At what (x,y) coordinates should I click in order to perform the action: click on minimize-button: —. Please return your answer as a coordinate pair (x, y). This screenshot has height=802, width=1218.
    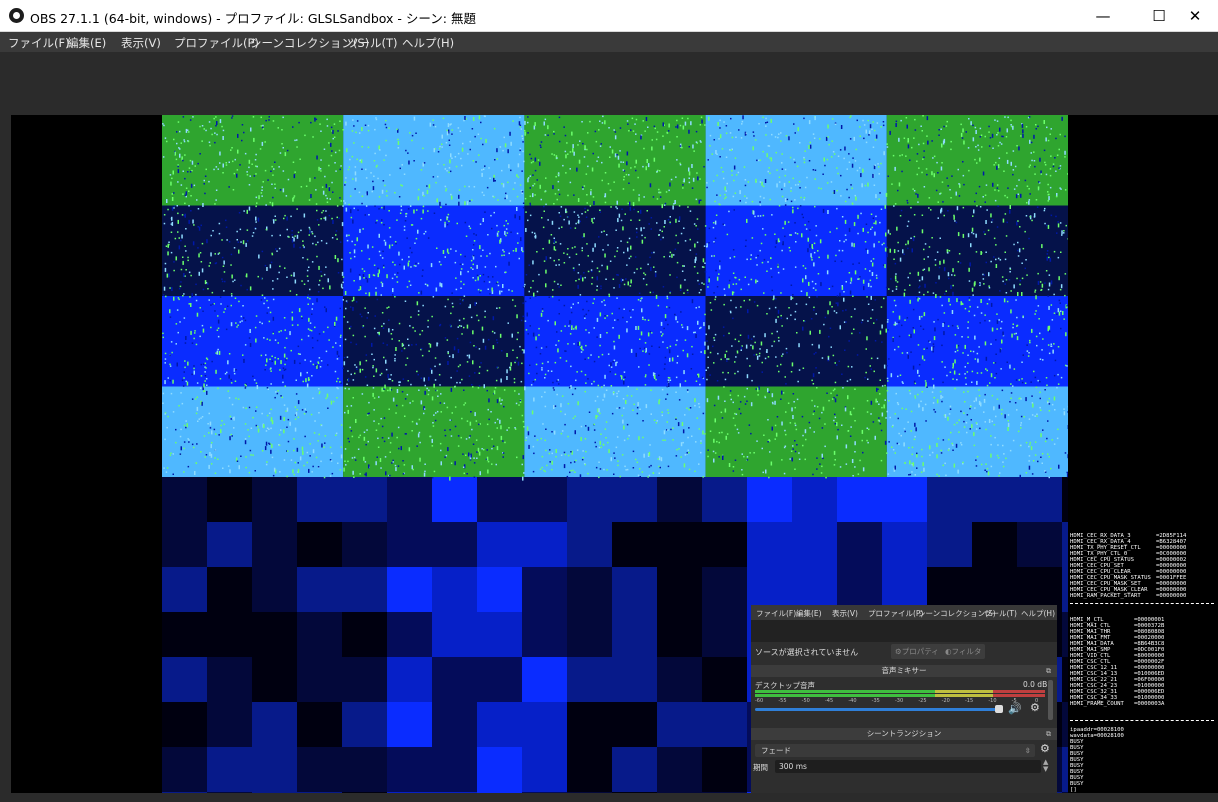
    Looking at the image, I should click on (1103, 15).